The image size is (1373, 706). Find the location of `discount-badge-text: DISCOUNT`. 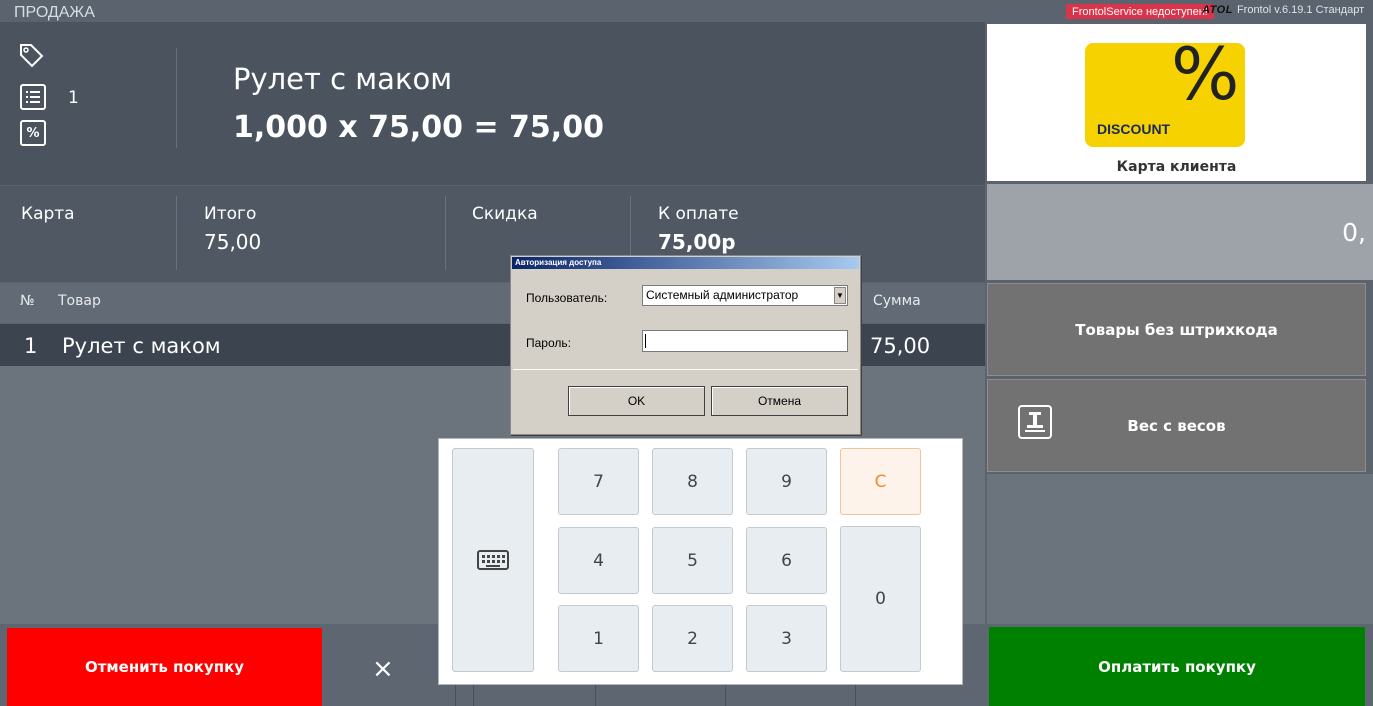

discount-badge-text: DISCOUNT is located at coordinates (1134, 129).